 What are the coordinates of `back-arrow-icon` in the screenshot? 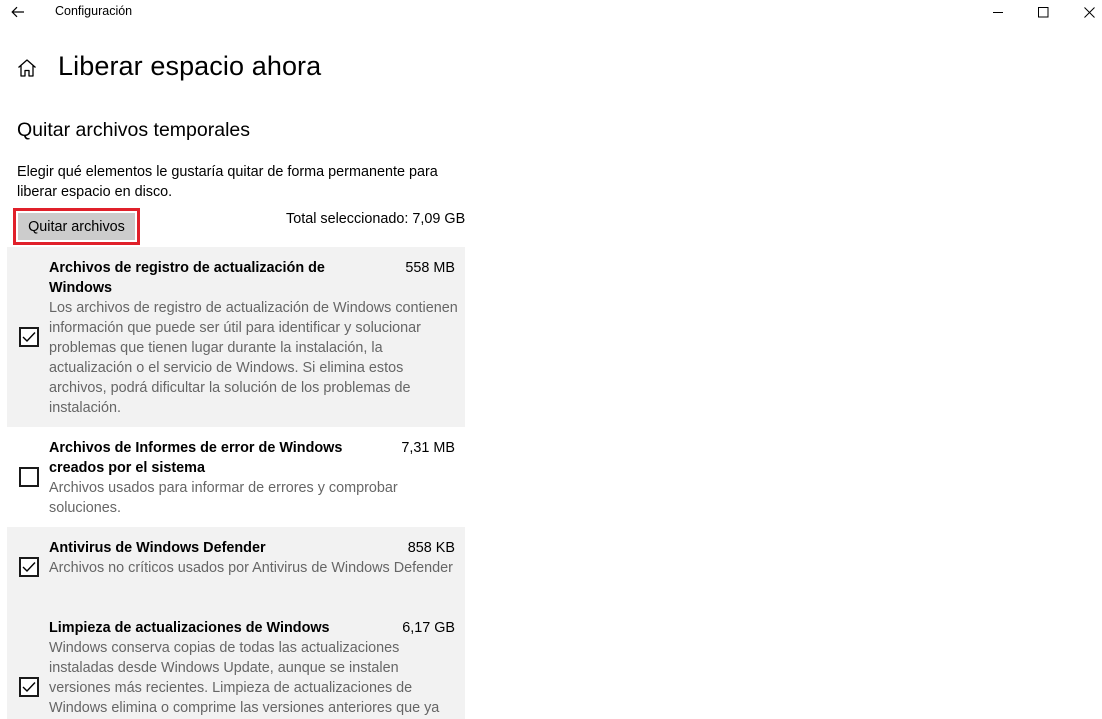 It's located at (17, 12).